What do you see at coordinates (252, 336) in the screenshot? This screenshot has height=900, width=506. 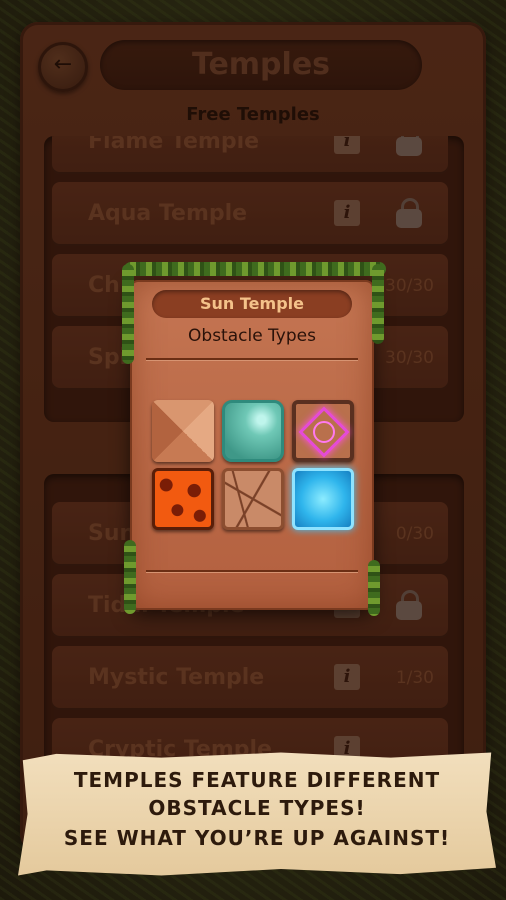 I see `popup-subtitle: Obstacle Types` at bounding box center [252, 336].